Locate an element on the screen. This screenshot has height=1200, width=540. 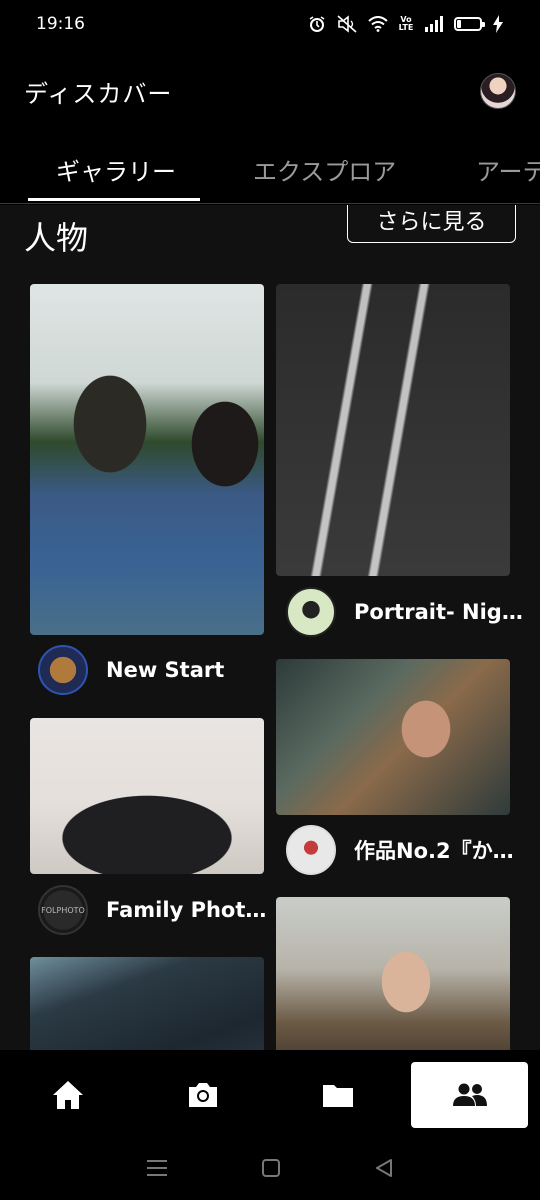
see-more-button: さらに見る is located at coordinates (431, 224).